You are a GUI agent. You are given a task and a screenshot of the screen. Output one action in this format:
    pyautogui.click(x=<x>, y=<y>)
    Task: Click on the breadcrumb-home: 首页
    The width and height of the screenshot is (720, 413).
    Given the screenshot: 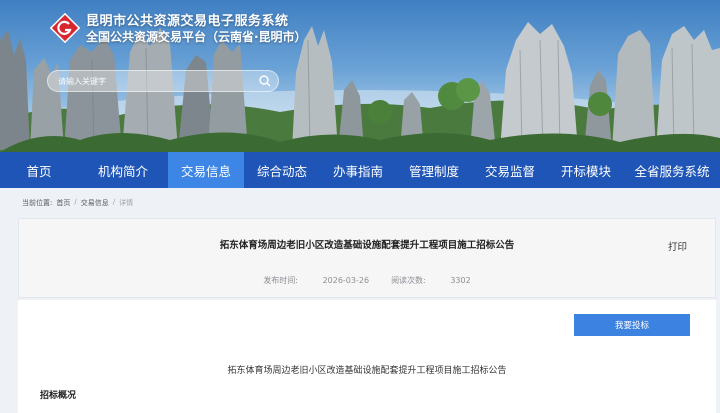 What is the action you would take?
    pyautogui.click(x=63, y=203)
    